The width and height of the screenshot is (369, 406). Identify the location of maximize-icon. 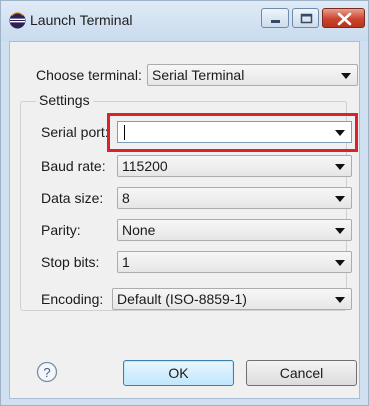
(306, 18).